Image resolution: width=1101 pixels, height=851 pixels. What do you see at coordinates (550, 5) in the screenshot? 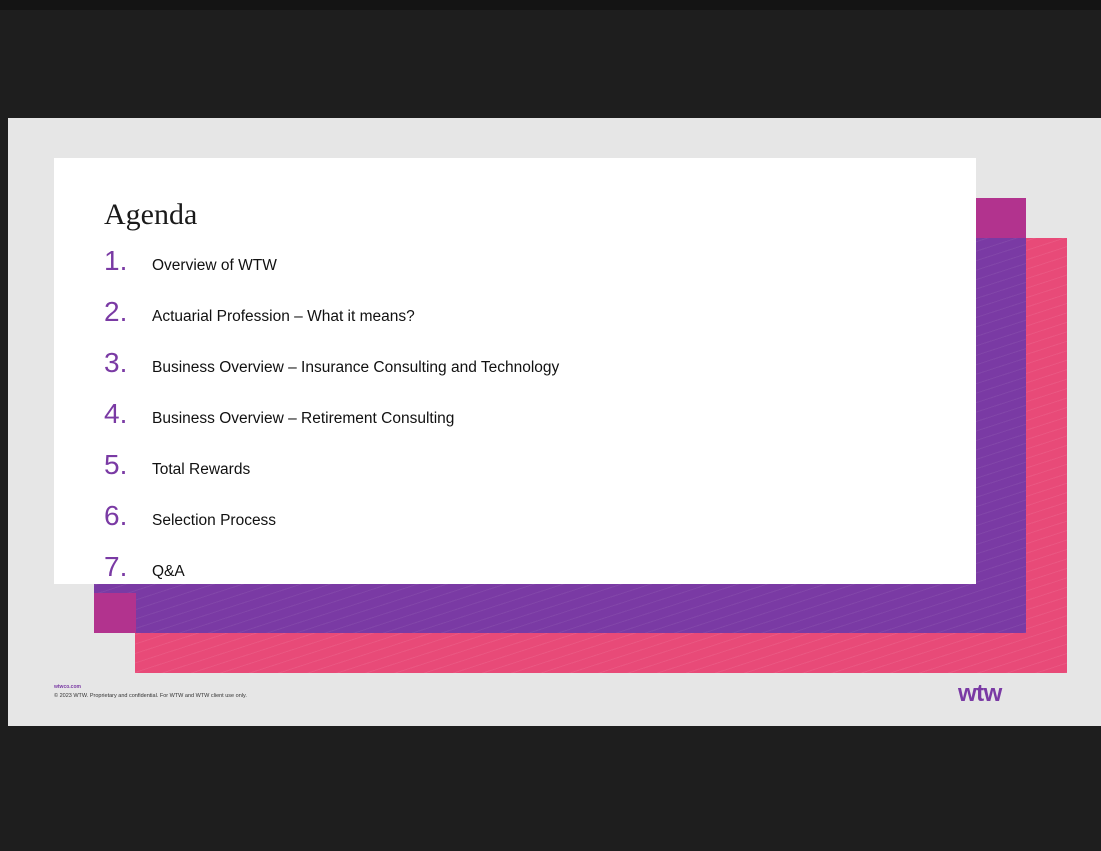
I see `window-top-bar` at bounding box center [550, 5].